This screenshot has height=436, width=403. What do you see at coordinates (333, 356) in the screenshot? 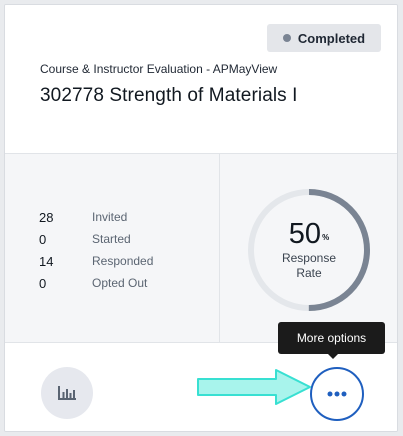
I see `tooltip-arrow` at bounding box center [333, 356].